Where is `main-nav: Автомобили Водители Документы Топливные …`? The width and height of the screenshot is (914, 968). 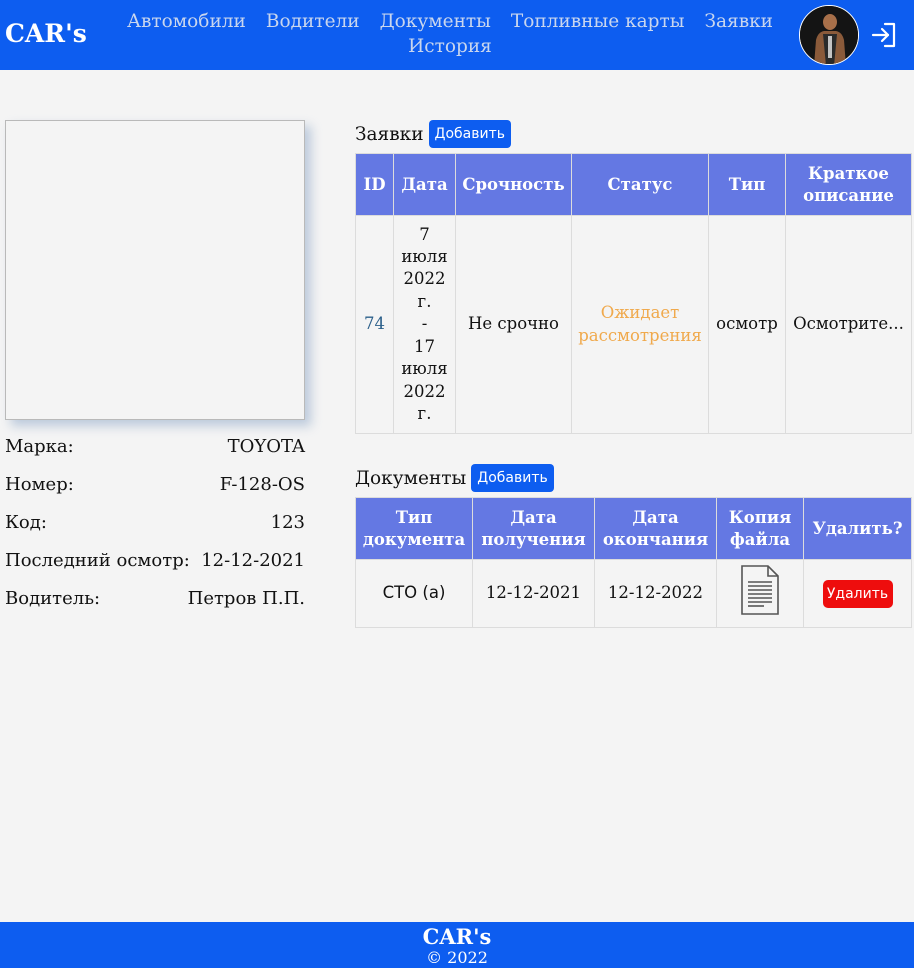 main-nav: Автомобили Водители Документы Топливные … is located at coordinates (450, 34).